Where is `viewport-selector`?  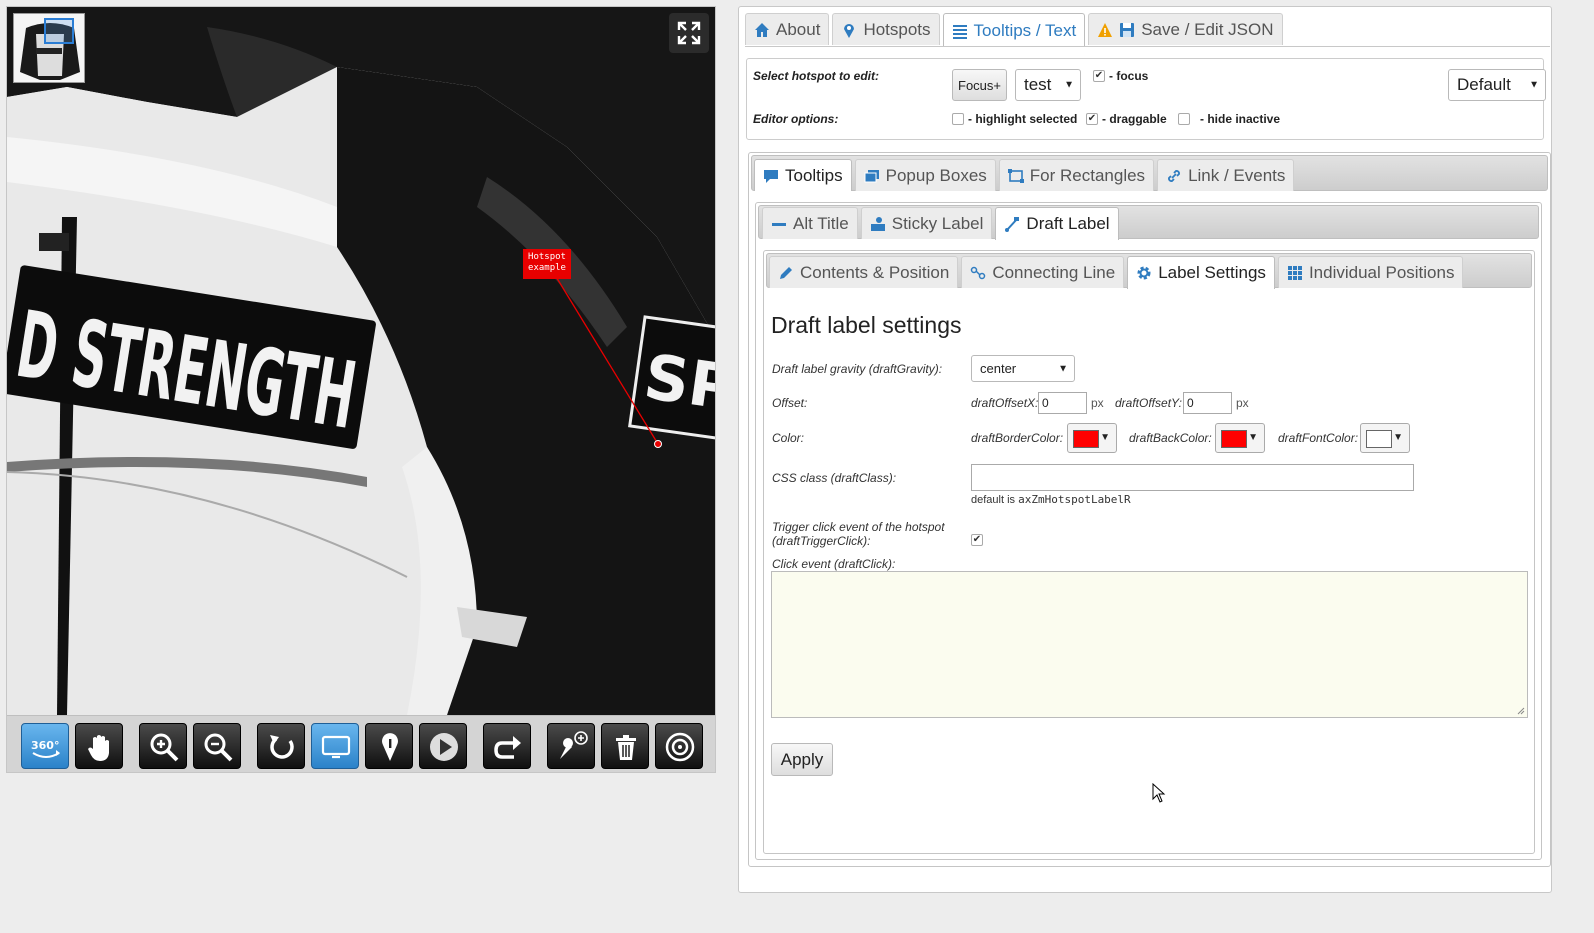 viewport-selector is located at coordinates (59, 31).